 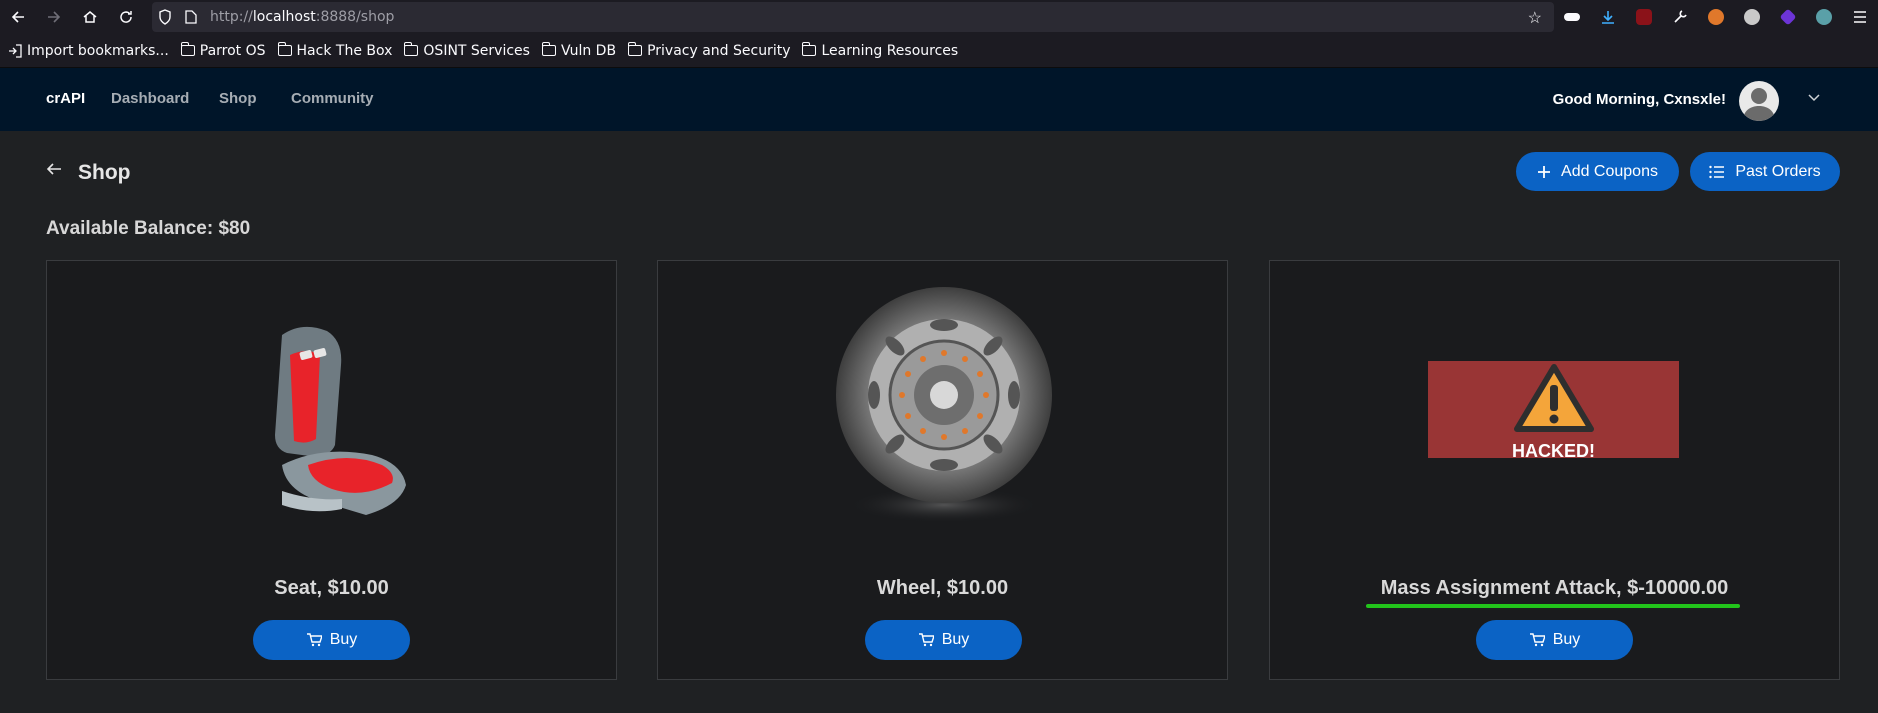 I want to click on ublock-icon, so click(x=1644, y=17).